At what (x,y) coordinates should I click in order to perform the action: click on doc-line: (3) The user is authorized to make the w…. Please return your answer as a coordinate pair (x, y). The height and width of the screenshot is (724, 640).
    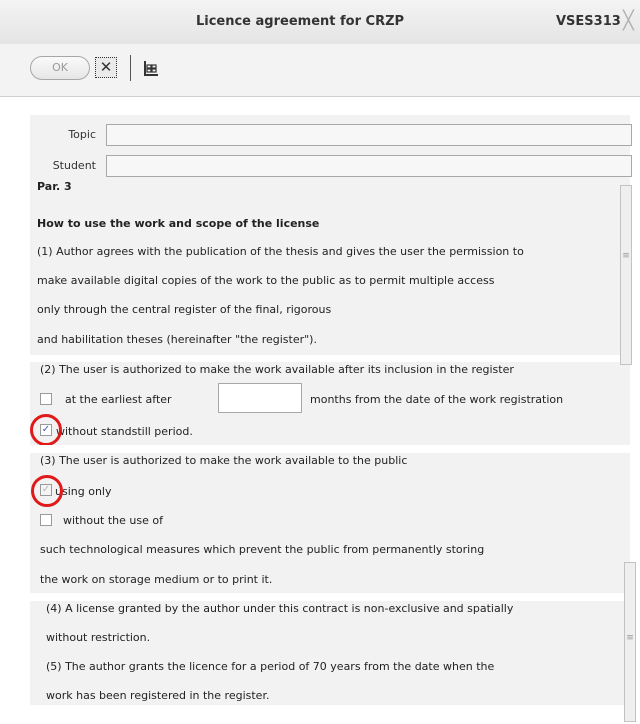
    Looking at the image, I should click on (224, 460).